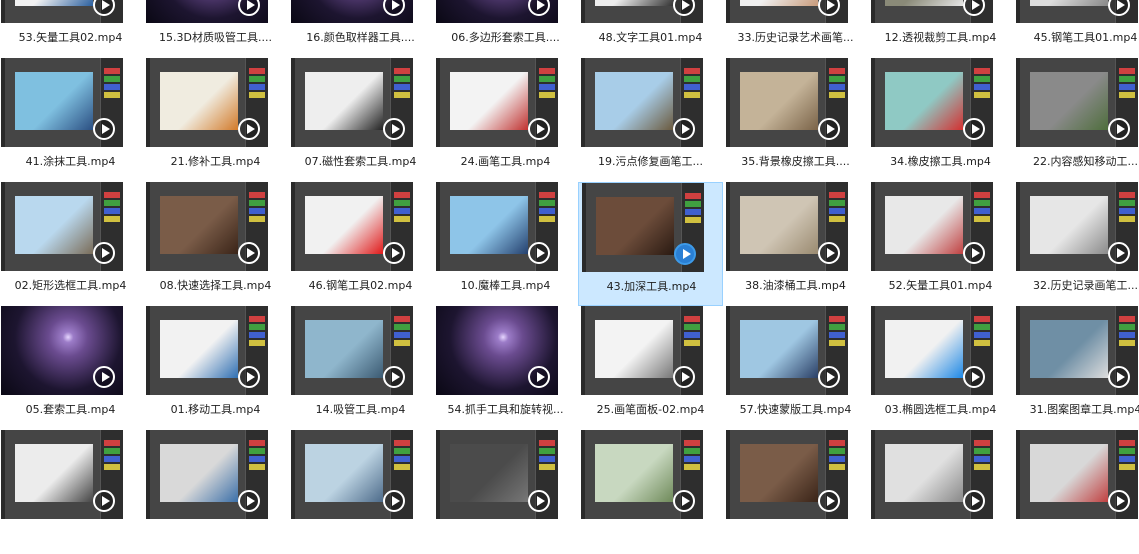 This screenshot has height=554, width=1139. I want to click on file-item: 12.透视裁剪工具.mp4, so click(940, 29).